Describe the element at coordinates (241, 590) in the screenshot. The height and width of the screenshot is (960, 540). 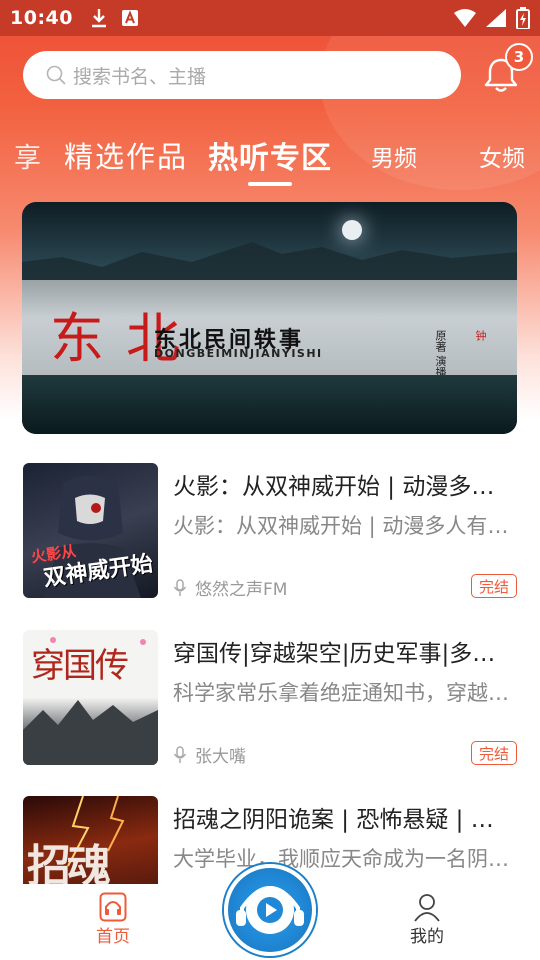
I see `author-name: 悠然之声FM` at that location.